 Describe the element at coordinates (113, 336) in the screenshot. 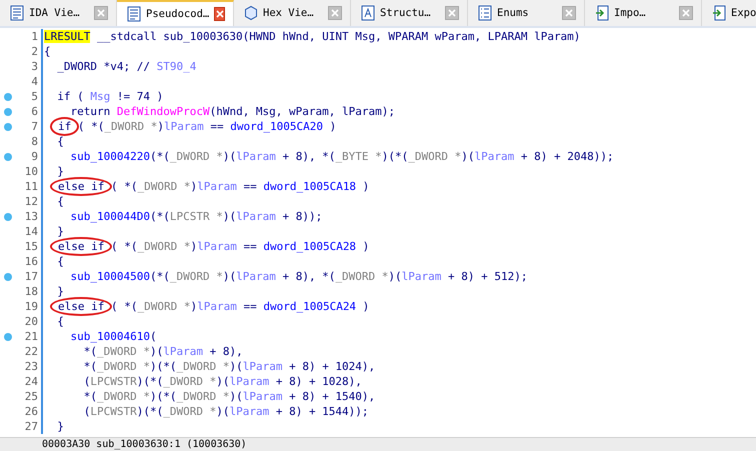

I see `code-line: sub_10004610(` at that location.